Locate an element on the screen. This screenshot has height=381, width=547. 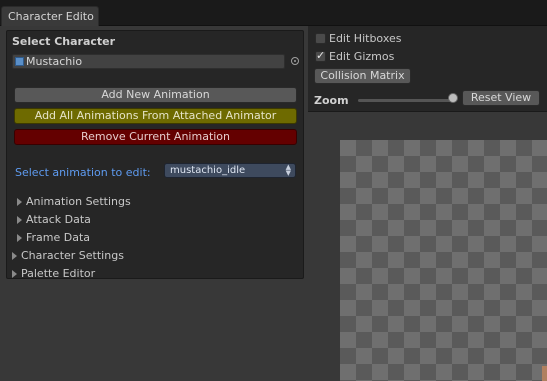
tab-character-editor: Character Edito is located at coordinates (50, 16).